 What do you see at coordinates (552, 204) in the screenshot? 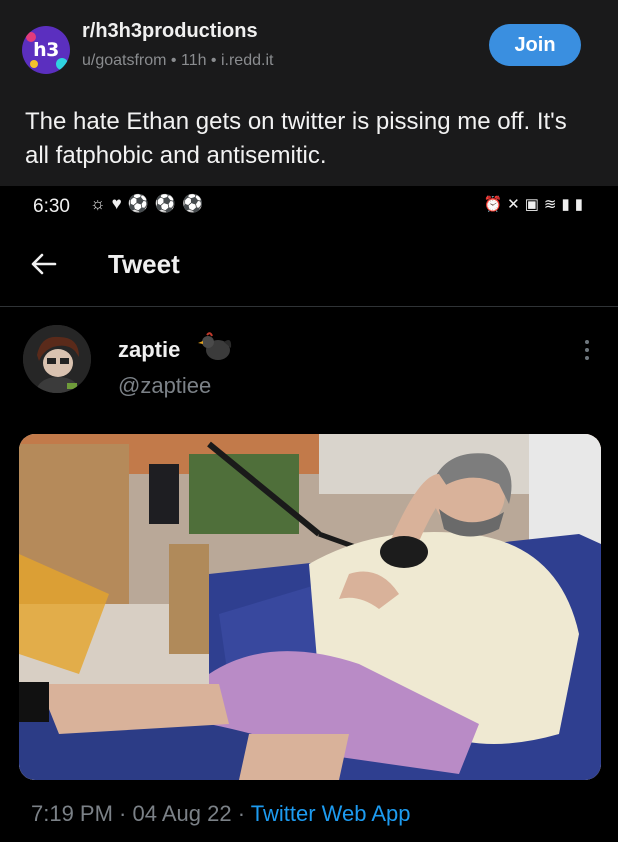
I see `wifi-icon: ≋` at bounding box center [552, 204].